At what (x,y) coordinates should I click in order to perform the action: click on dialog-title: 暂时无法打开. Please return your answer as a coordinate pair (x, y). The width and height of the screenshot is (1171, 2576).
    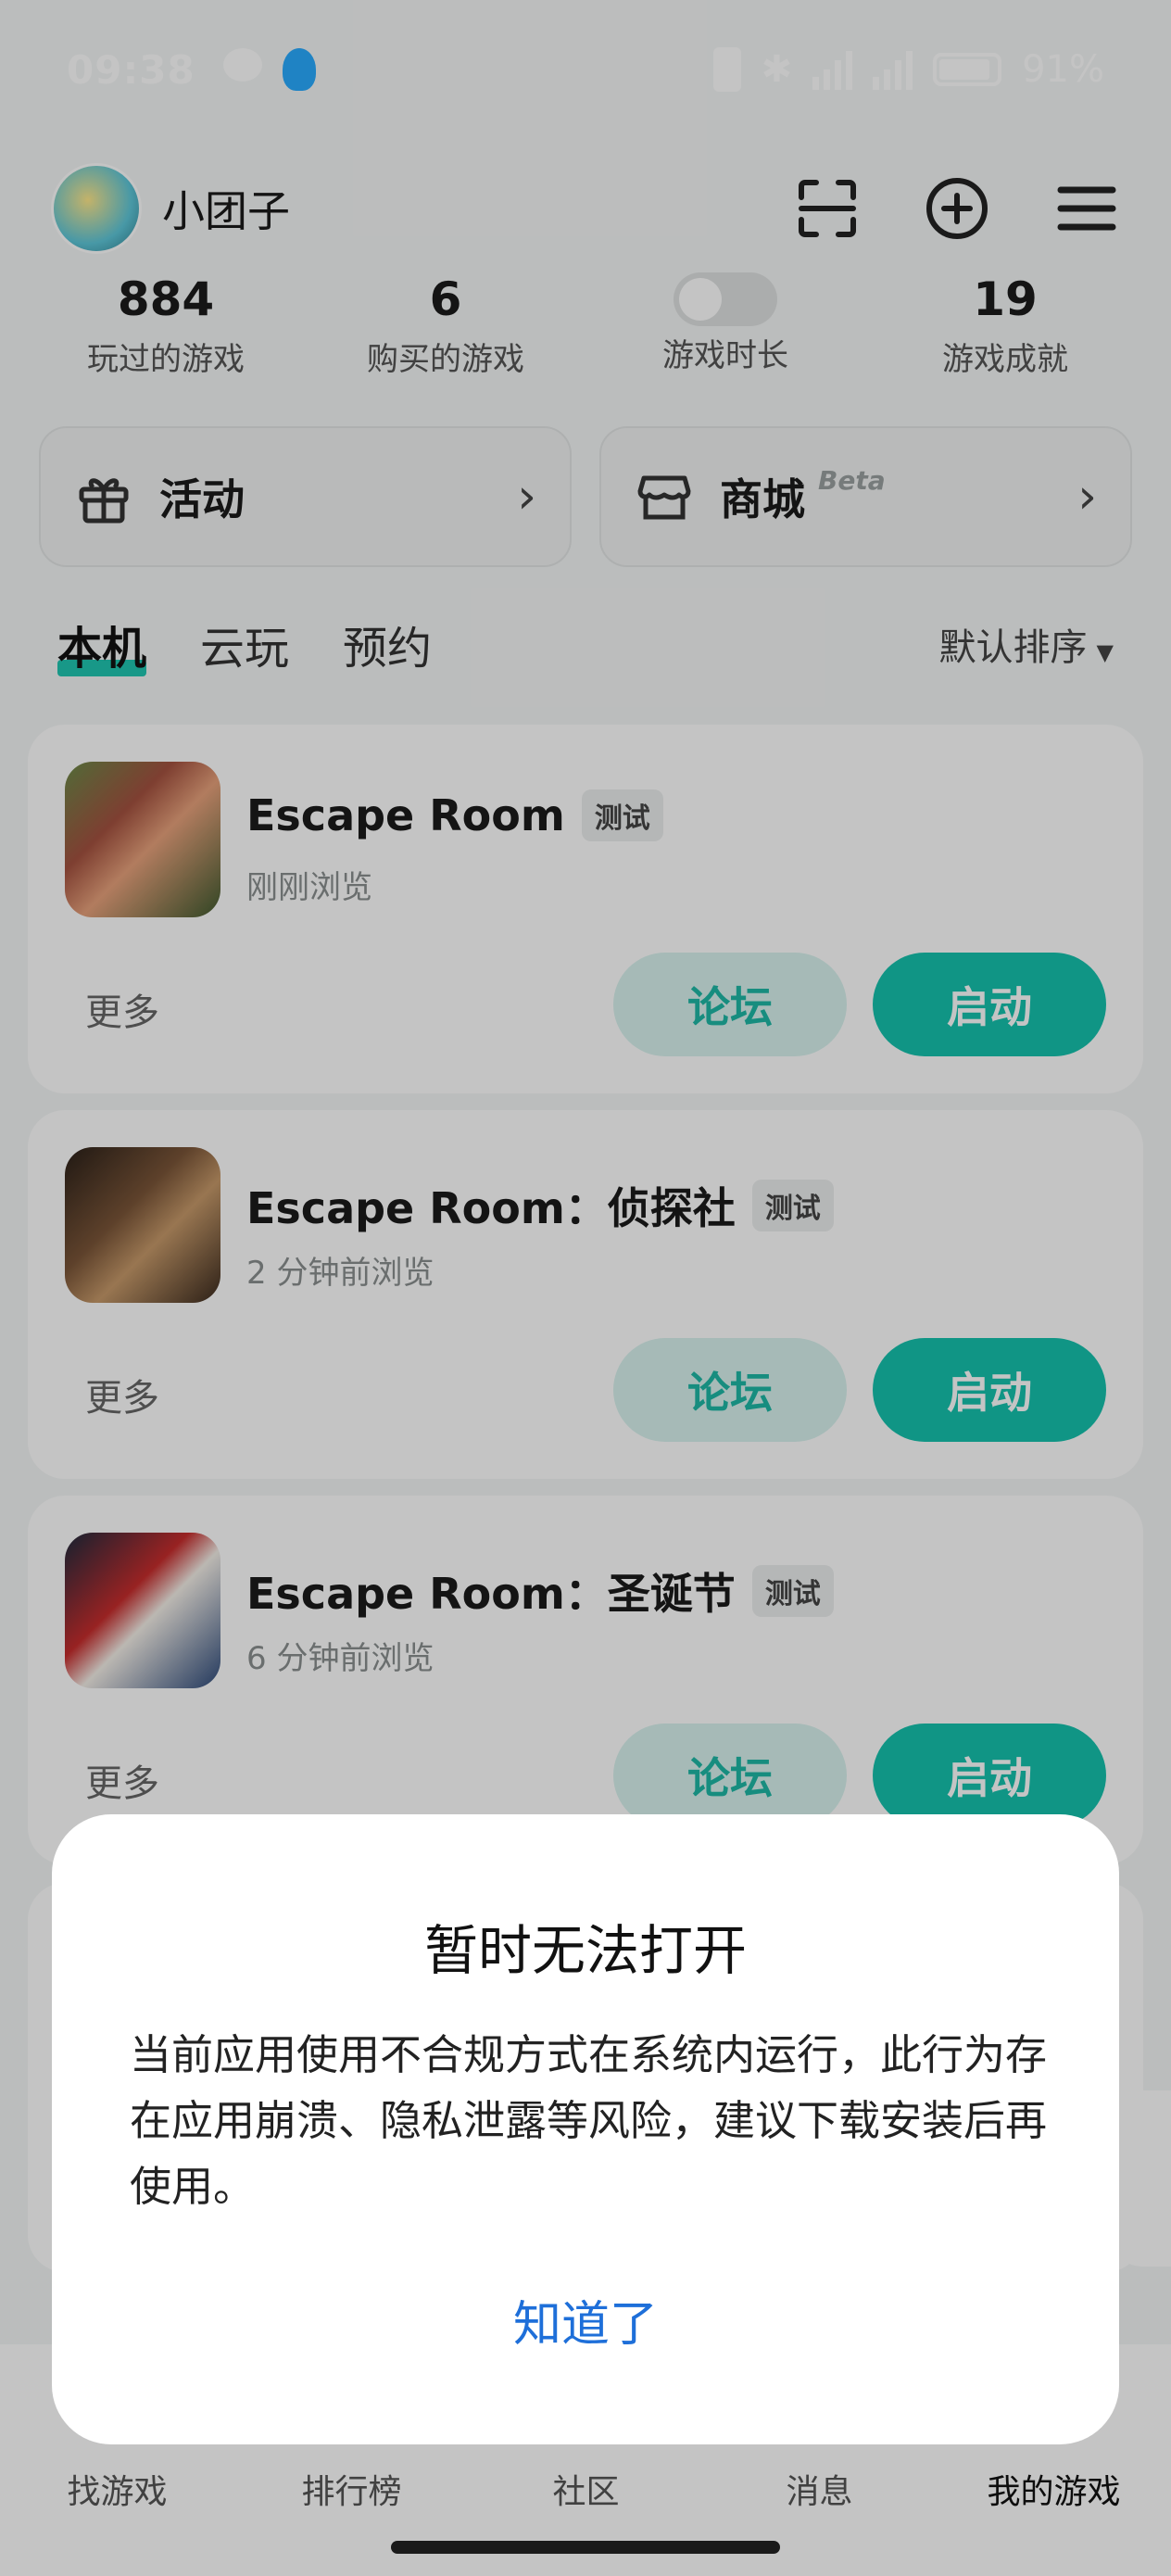
    Looking at the image, I should click on (585, 1950).